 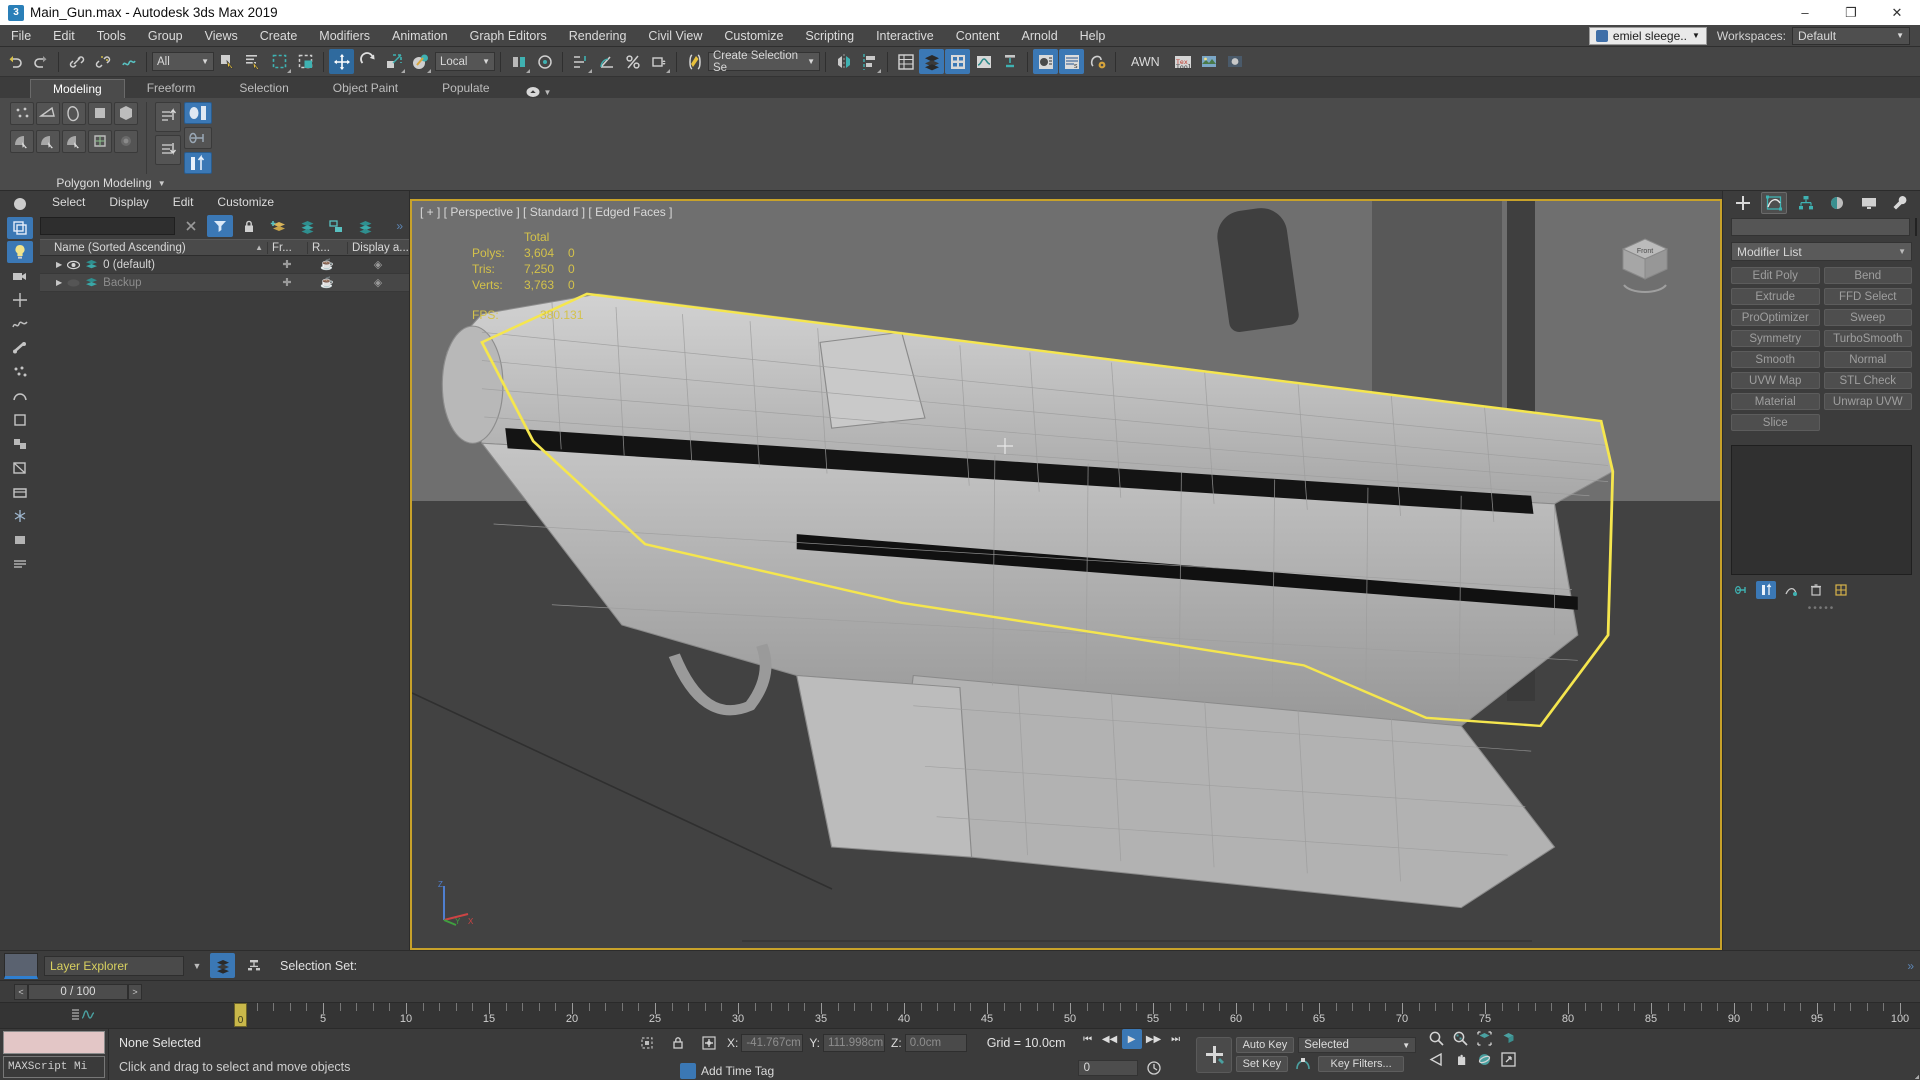 What do you see at coordinates (336, 226) in the screenshot?
I see `select-children-icon` at bounding box center [336, 226].